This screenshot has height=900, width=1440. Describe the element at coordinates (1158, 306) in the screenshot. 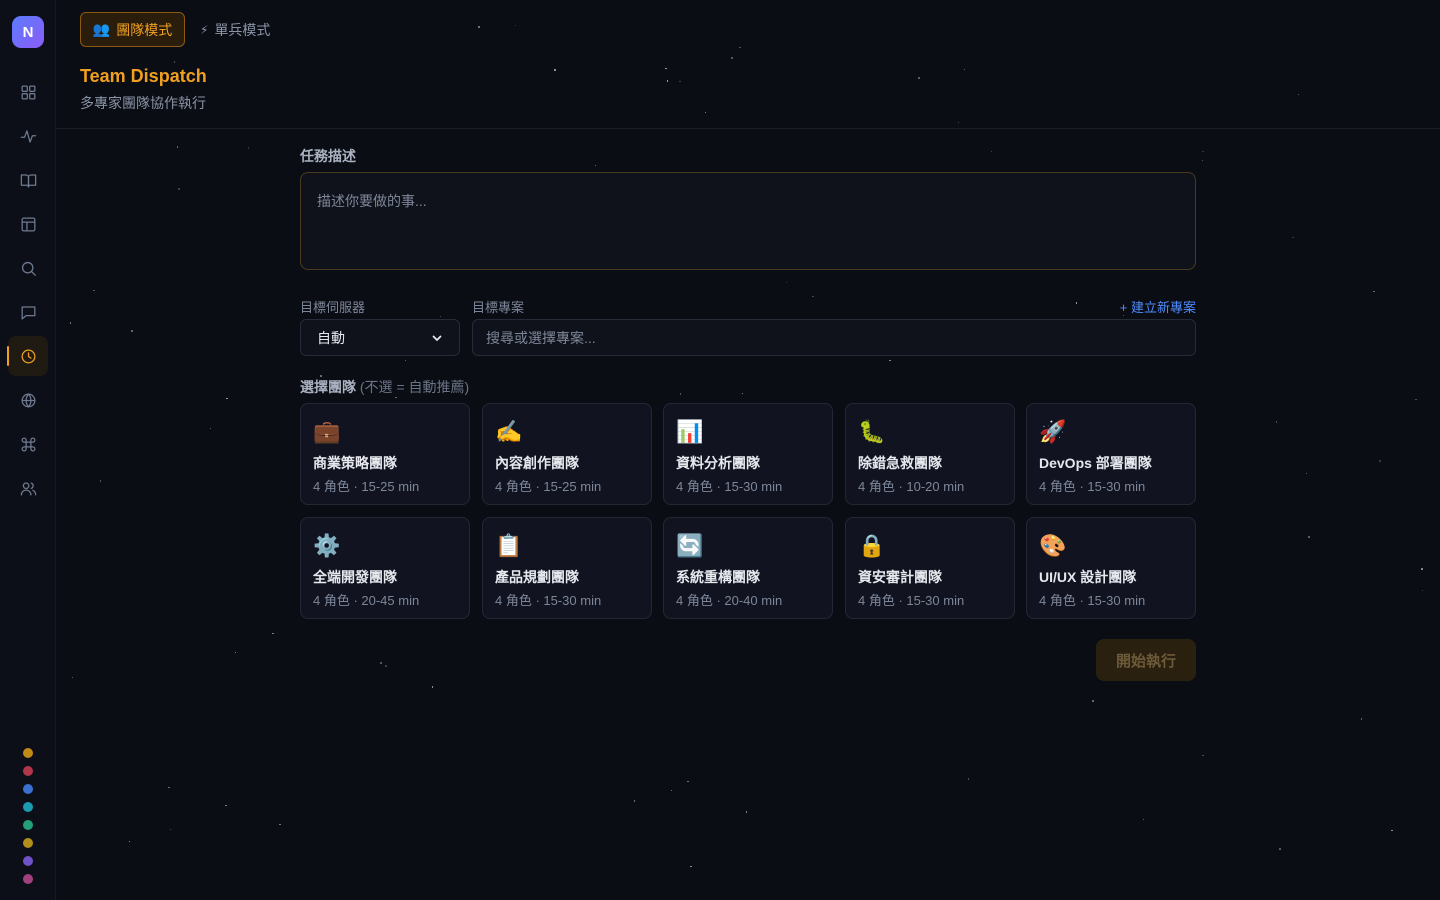

I see `new-project-link: + 建立新專案` at that location.